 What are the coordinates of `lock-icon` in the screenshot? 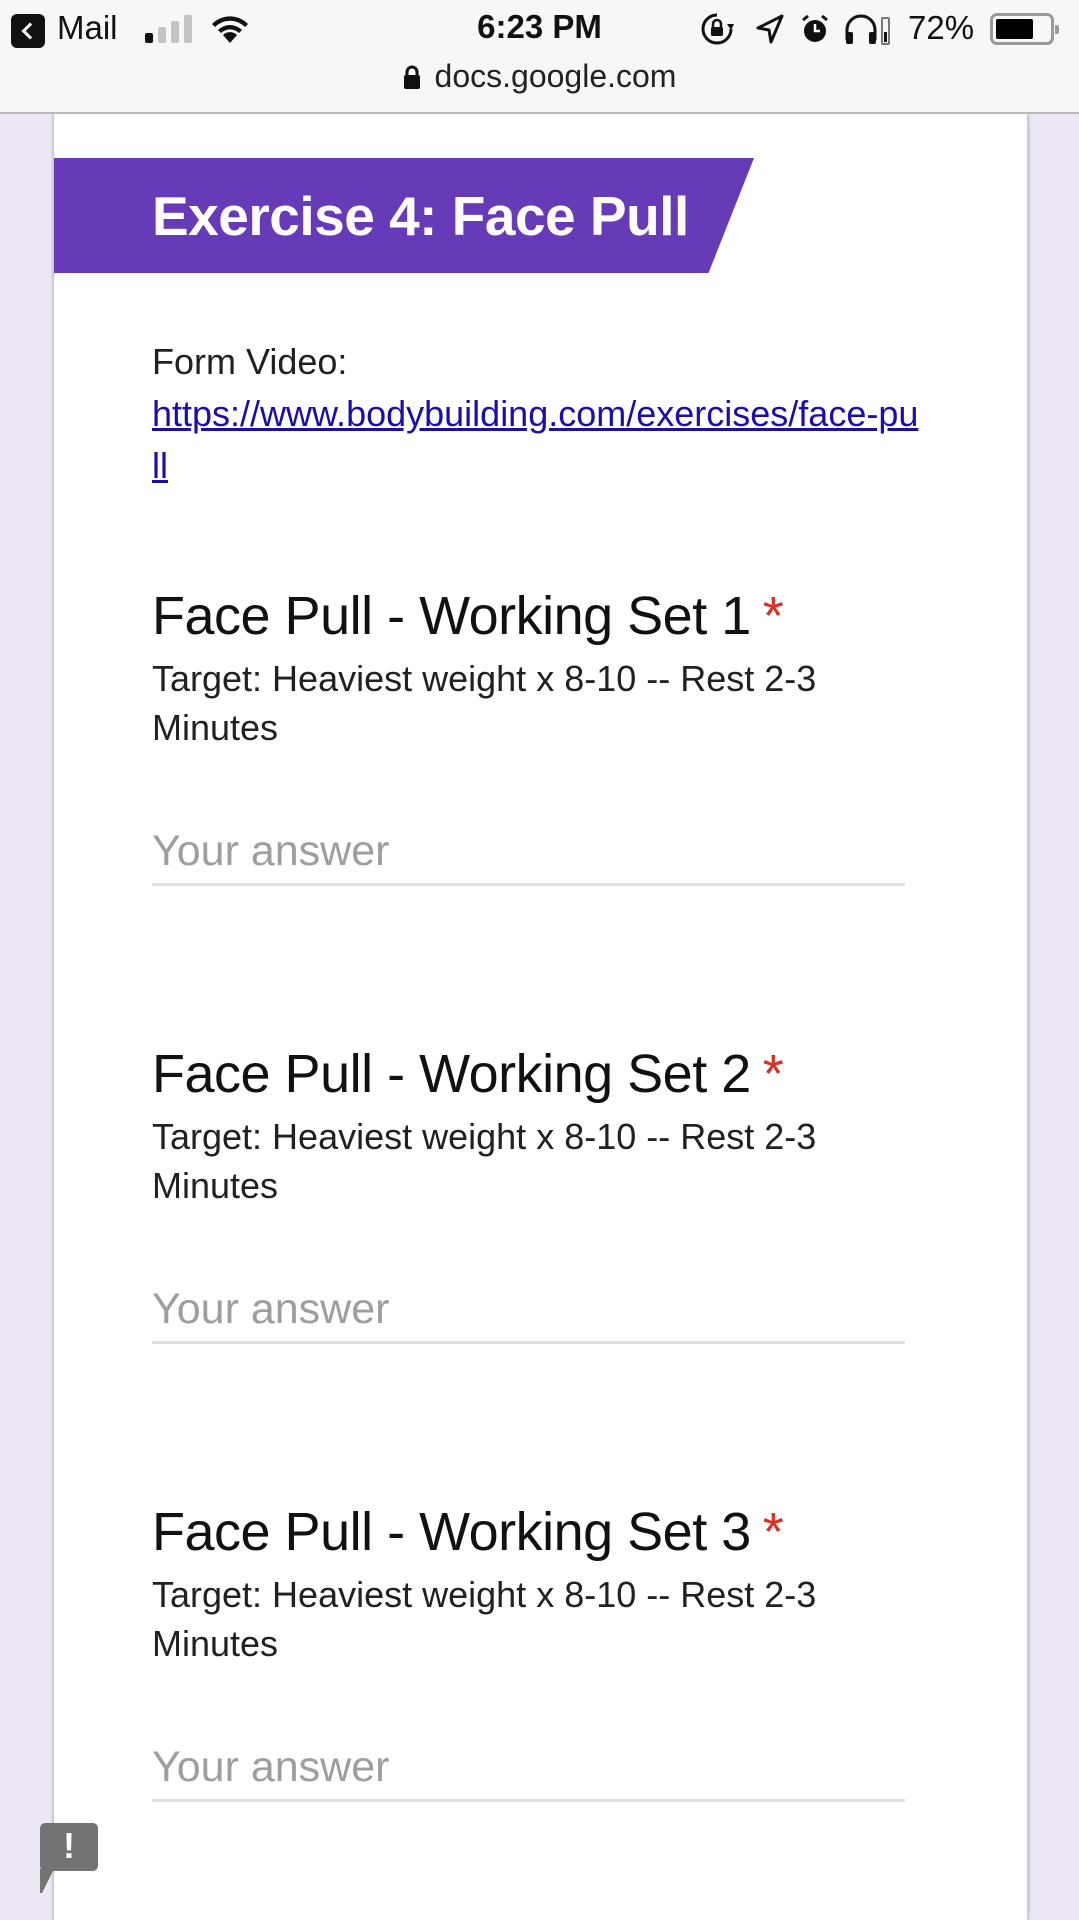 It's located at (411, 77).